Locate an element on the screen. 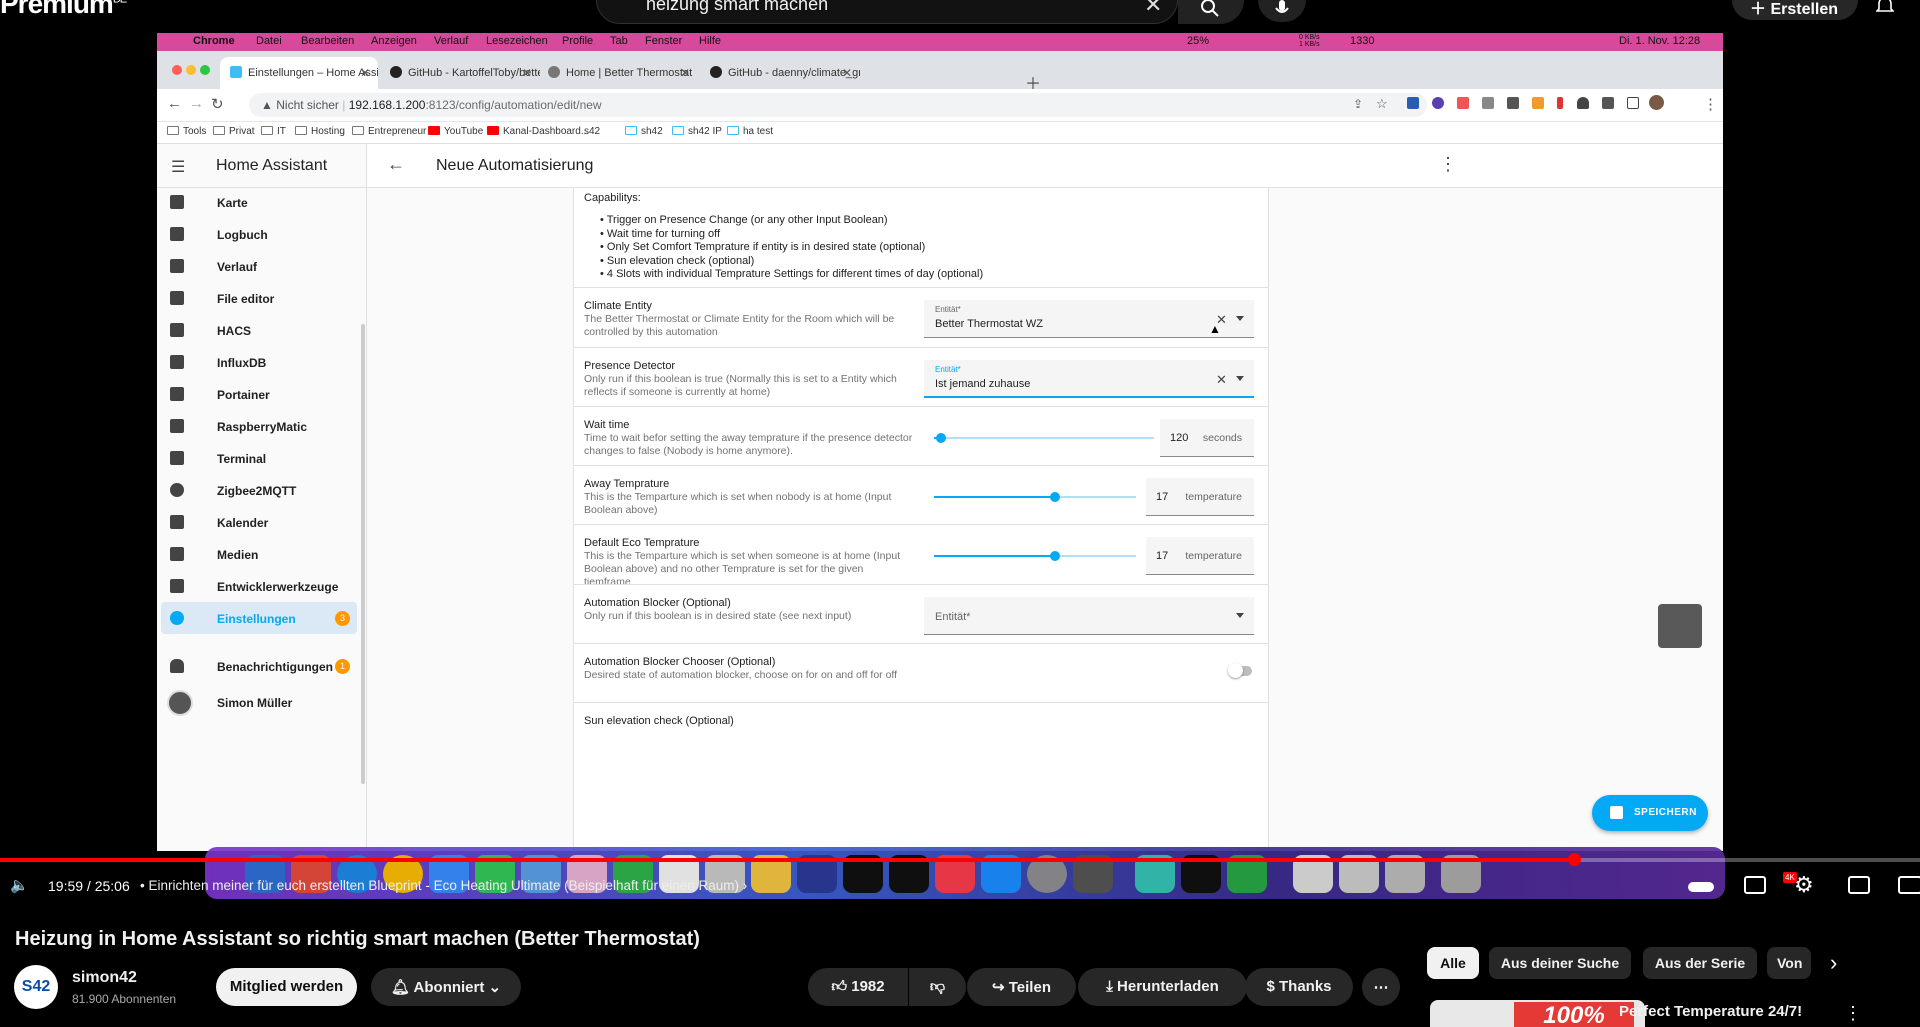 The width and height of the screenshot is (1920, 1027). autoplay-toggle is located at coordinates (1701, 887).